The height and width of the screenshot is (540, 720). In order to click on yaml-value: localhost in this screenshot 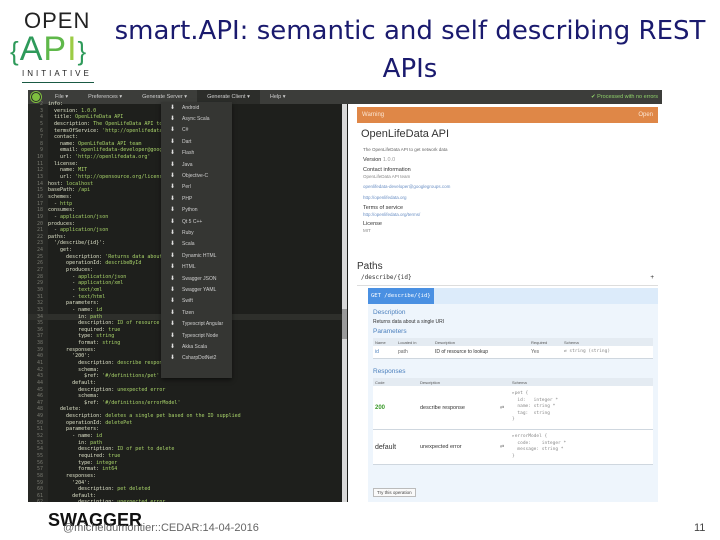, I will do `click(80, 183)`.